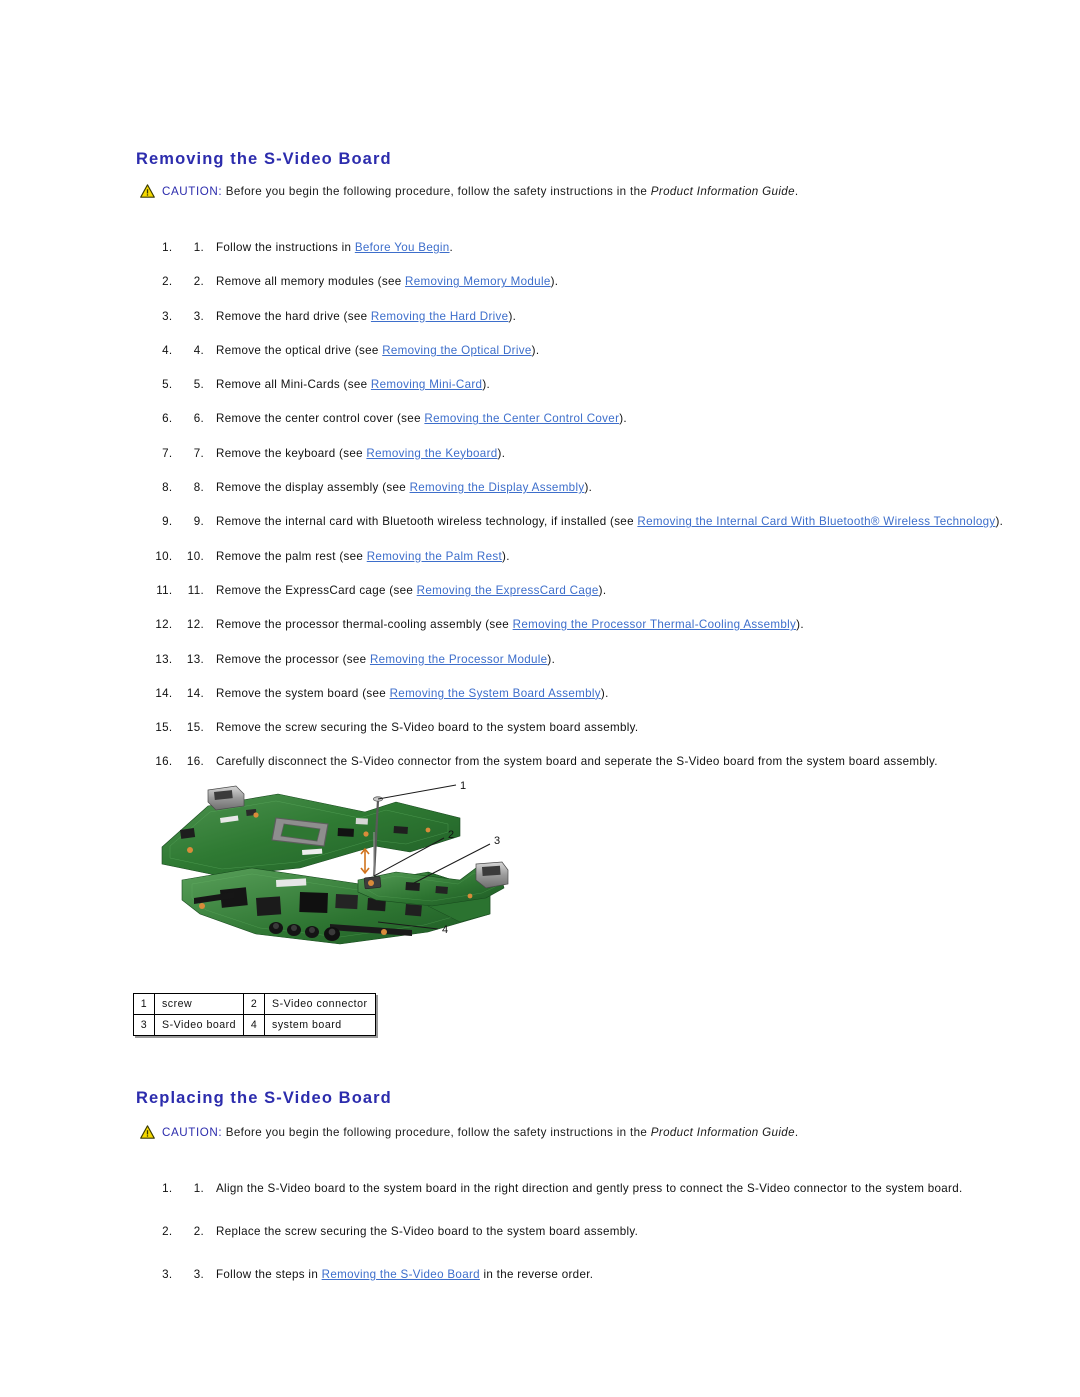  Describe the element at coordinates (495, 693) in the screenshot. I see `step-link: Removing the System Board Assembly` at that location.